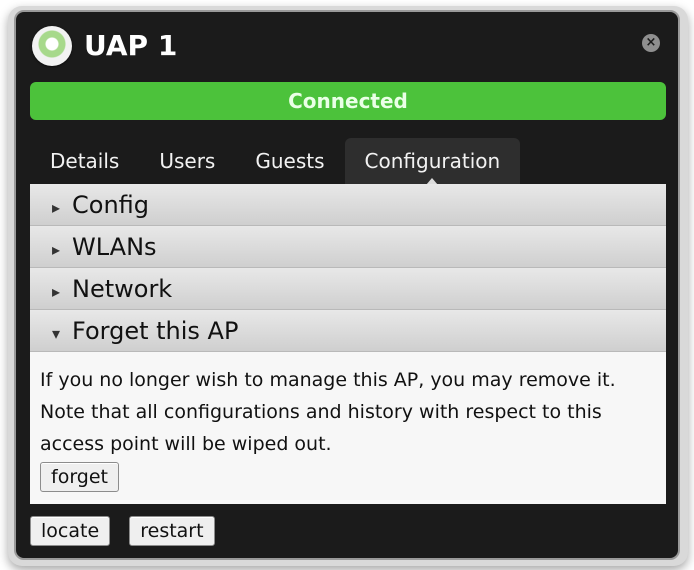  I want to click on tab-users: Users, so click(187, 161).